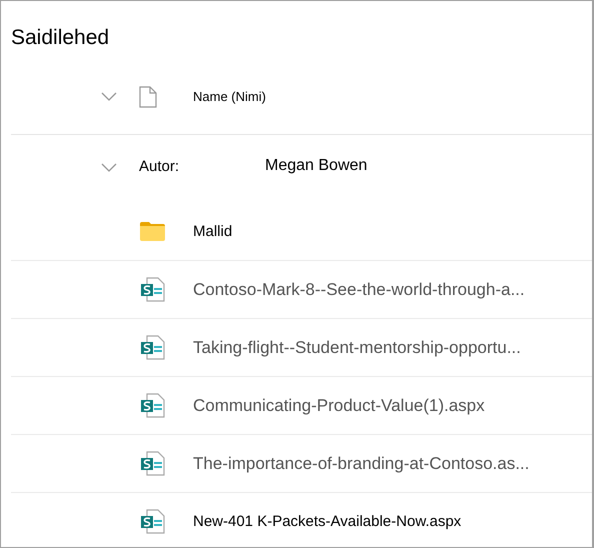 The width and height of the screenshot is (594, 548). What do you see at coordinates (212, 231) in the screenshot?
I see `file-name: Mallid` at bounding box center [212, 231].